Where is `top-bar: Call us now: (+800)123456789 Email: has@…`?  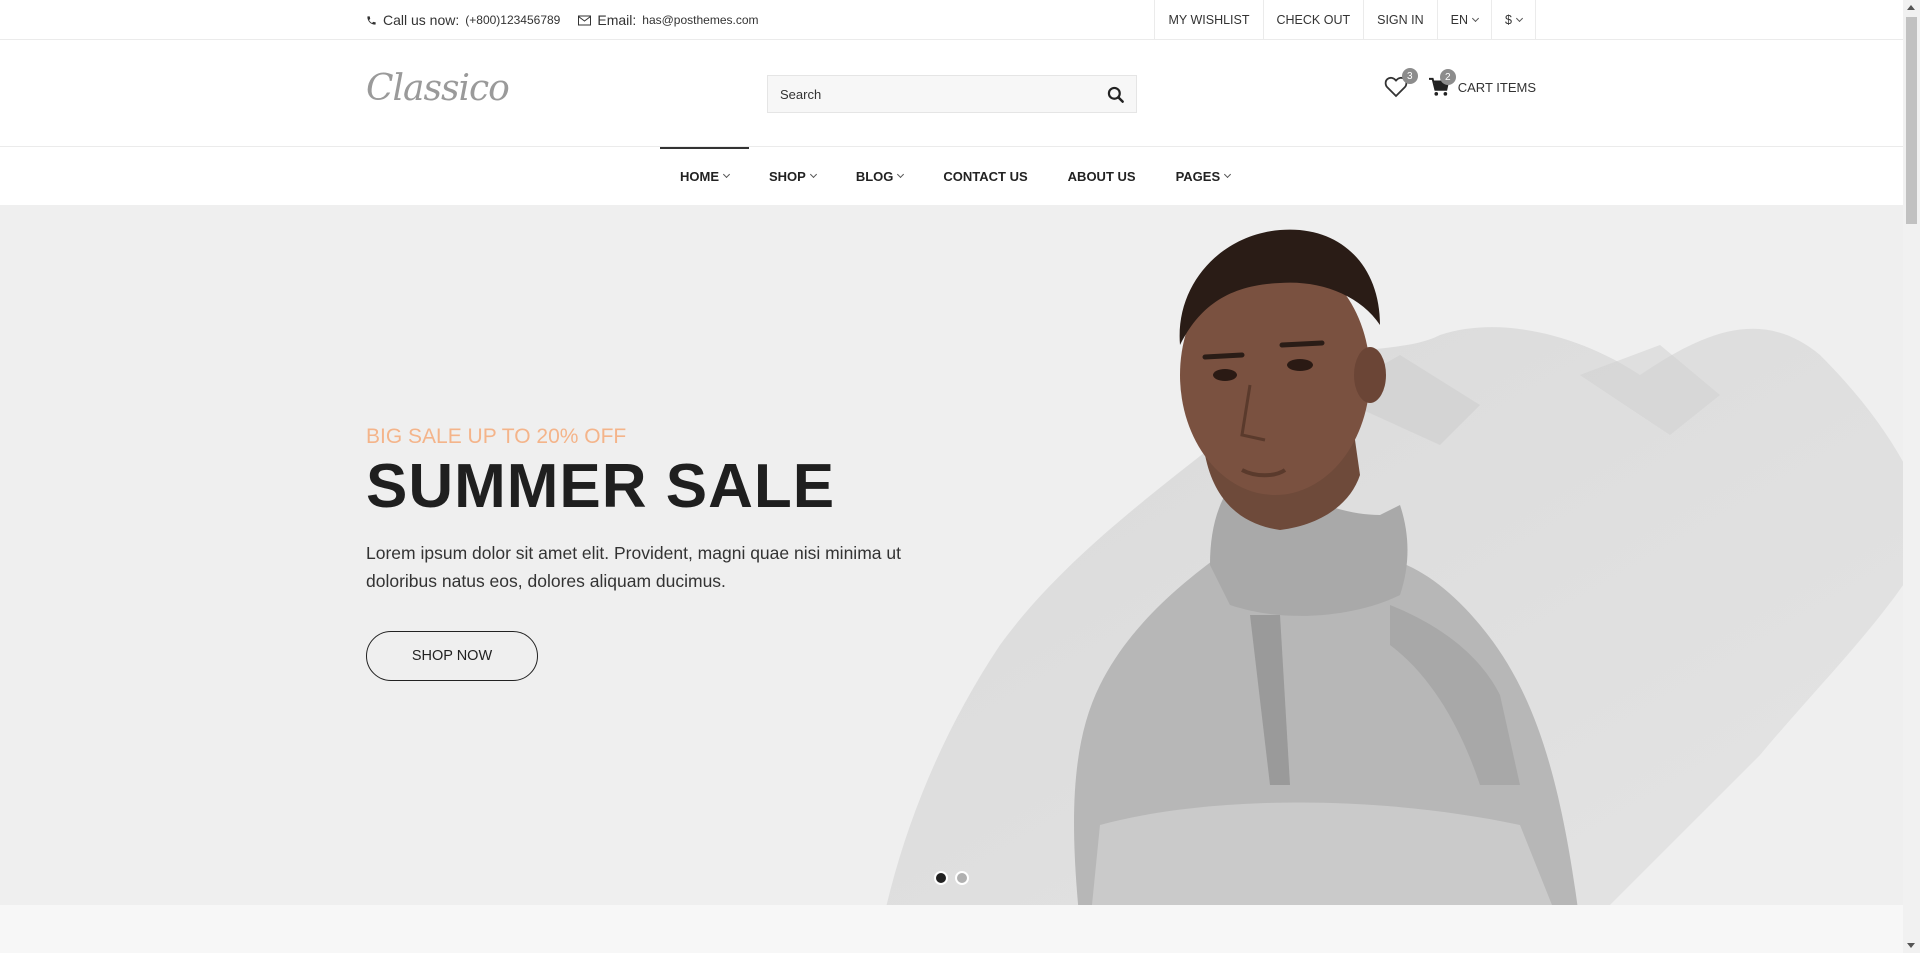 top-bar: Call us now: (+800)123456789 Email: has@… is located at coordinates (951, 20).